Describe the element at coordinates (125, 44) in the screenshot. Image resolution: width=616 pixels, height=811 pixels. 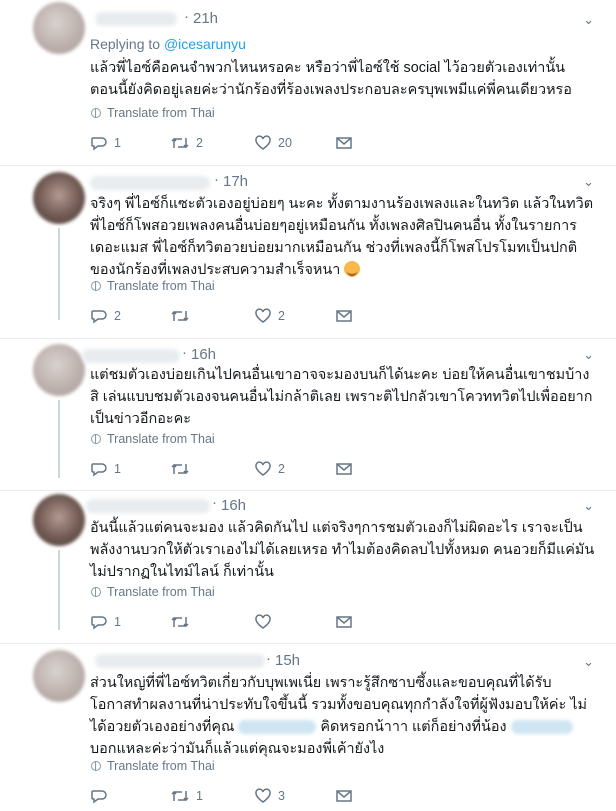
I see `replying-prefix: Replying to` at that location.